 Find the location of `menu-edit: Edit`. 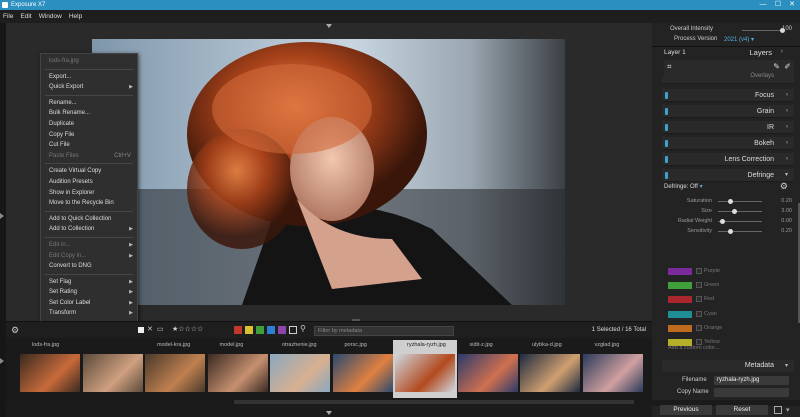

menu-edit: Edit is located at coordinates (25, 16).